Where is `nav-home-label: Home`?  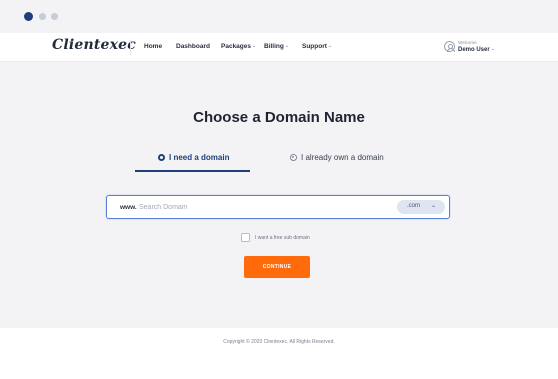
nav-home-label: Home is located at coordinates (153, 46).